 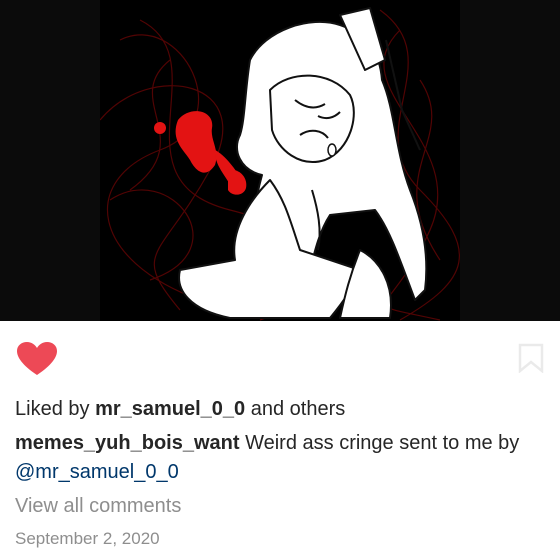 I want to click on likes-summary: Liked by mr_samuel_0_0 and others, so click(x=180, y=409).